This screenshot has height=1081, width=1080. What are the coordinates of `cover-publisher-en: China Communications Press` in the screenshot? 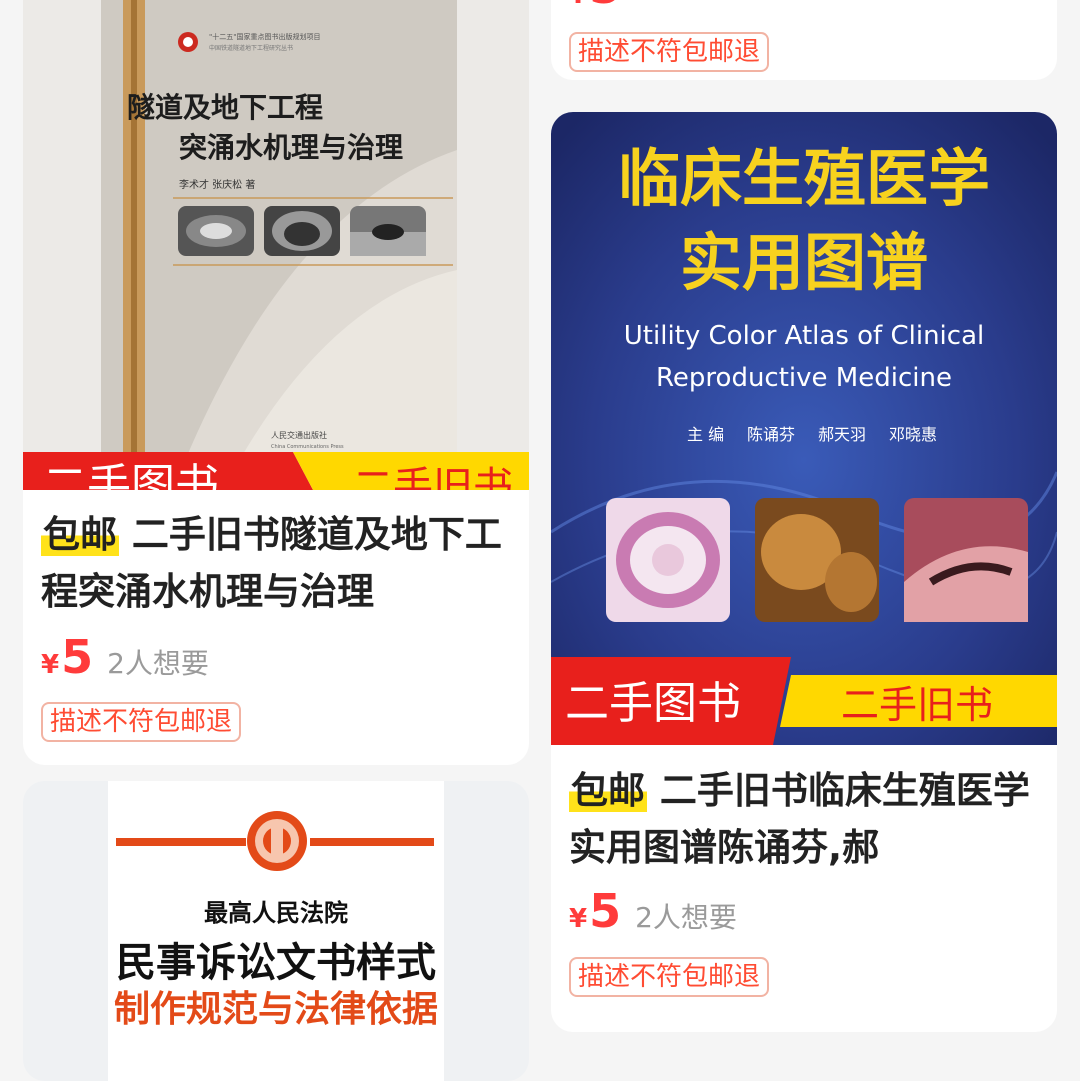 It's located at (307, 447).